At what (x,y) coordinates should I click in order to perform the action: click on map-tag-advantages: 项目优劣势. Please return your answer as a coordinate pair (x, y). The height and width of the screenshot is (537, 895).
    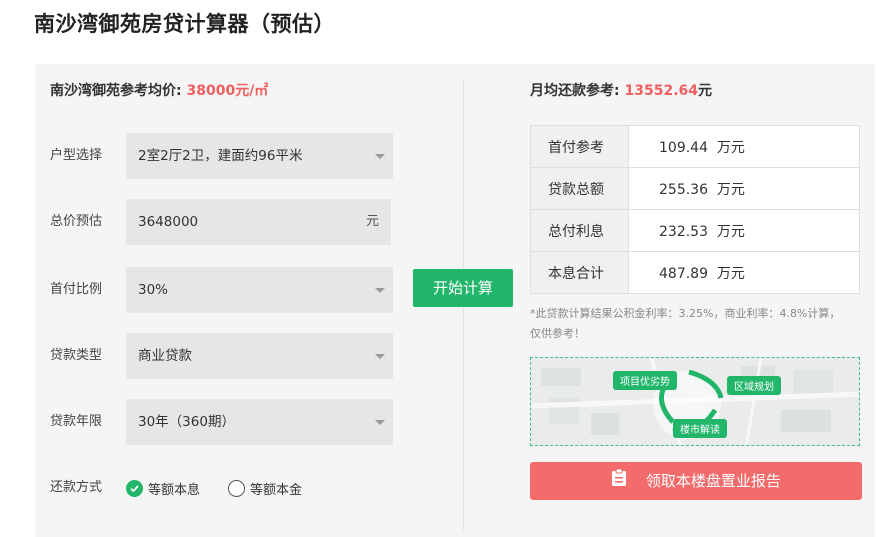
    Looking at the image, I should click on (645, 380).